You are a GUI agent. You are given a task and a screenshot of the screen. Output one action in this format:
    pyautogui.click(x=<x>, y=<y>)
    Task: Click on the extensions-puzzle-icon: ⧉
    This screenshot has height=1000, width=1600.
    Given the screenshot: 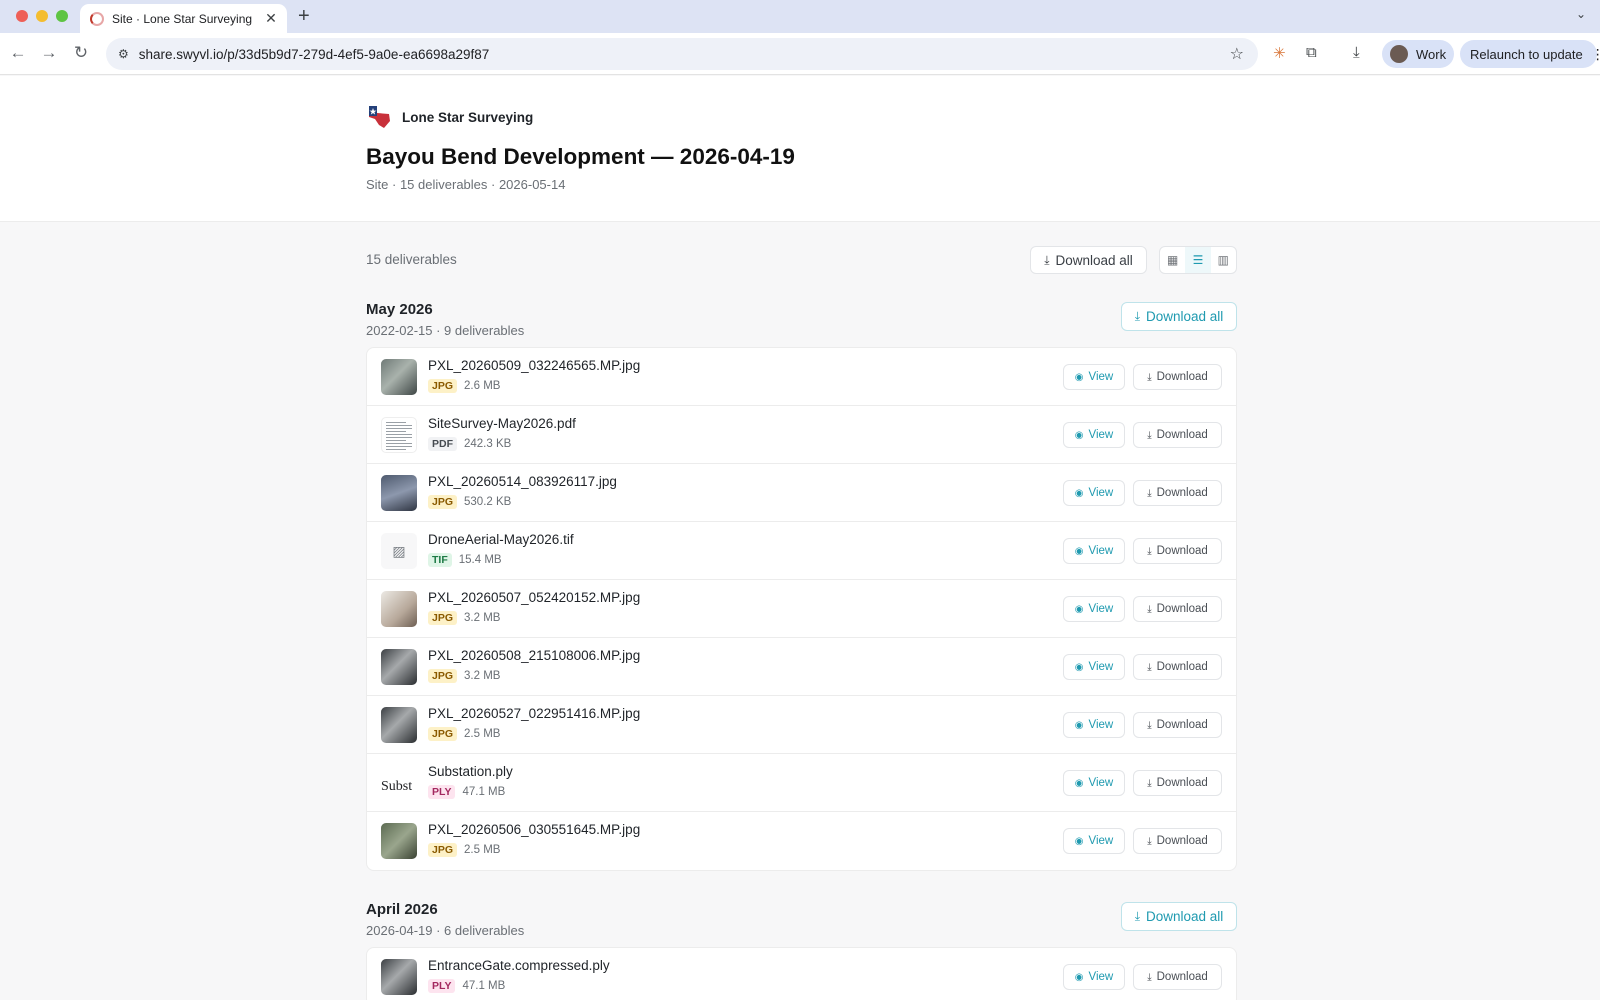 What is the action you would take?
    pyautogui.click(x=1311, y=52)
    